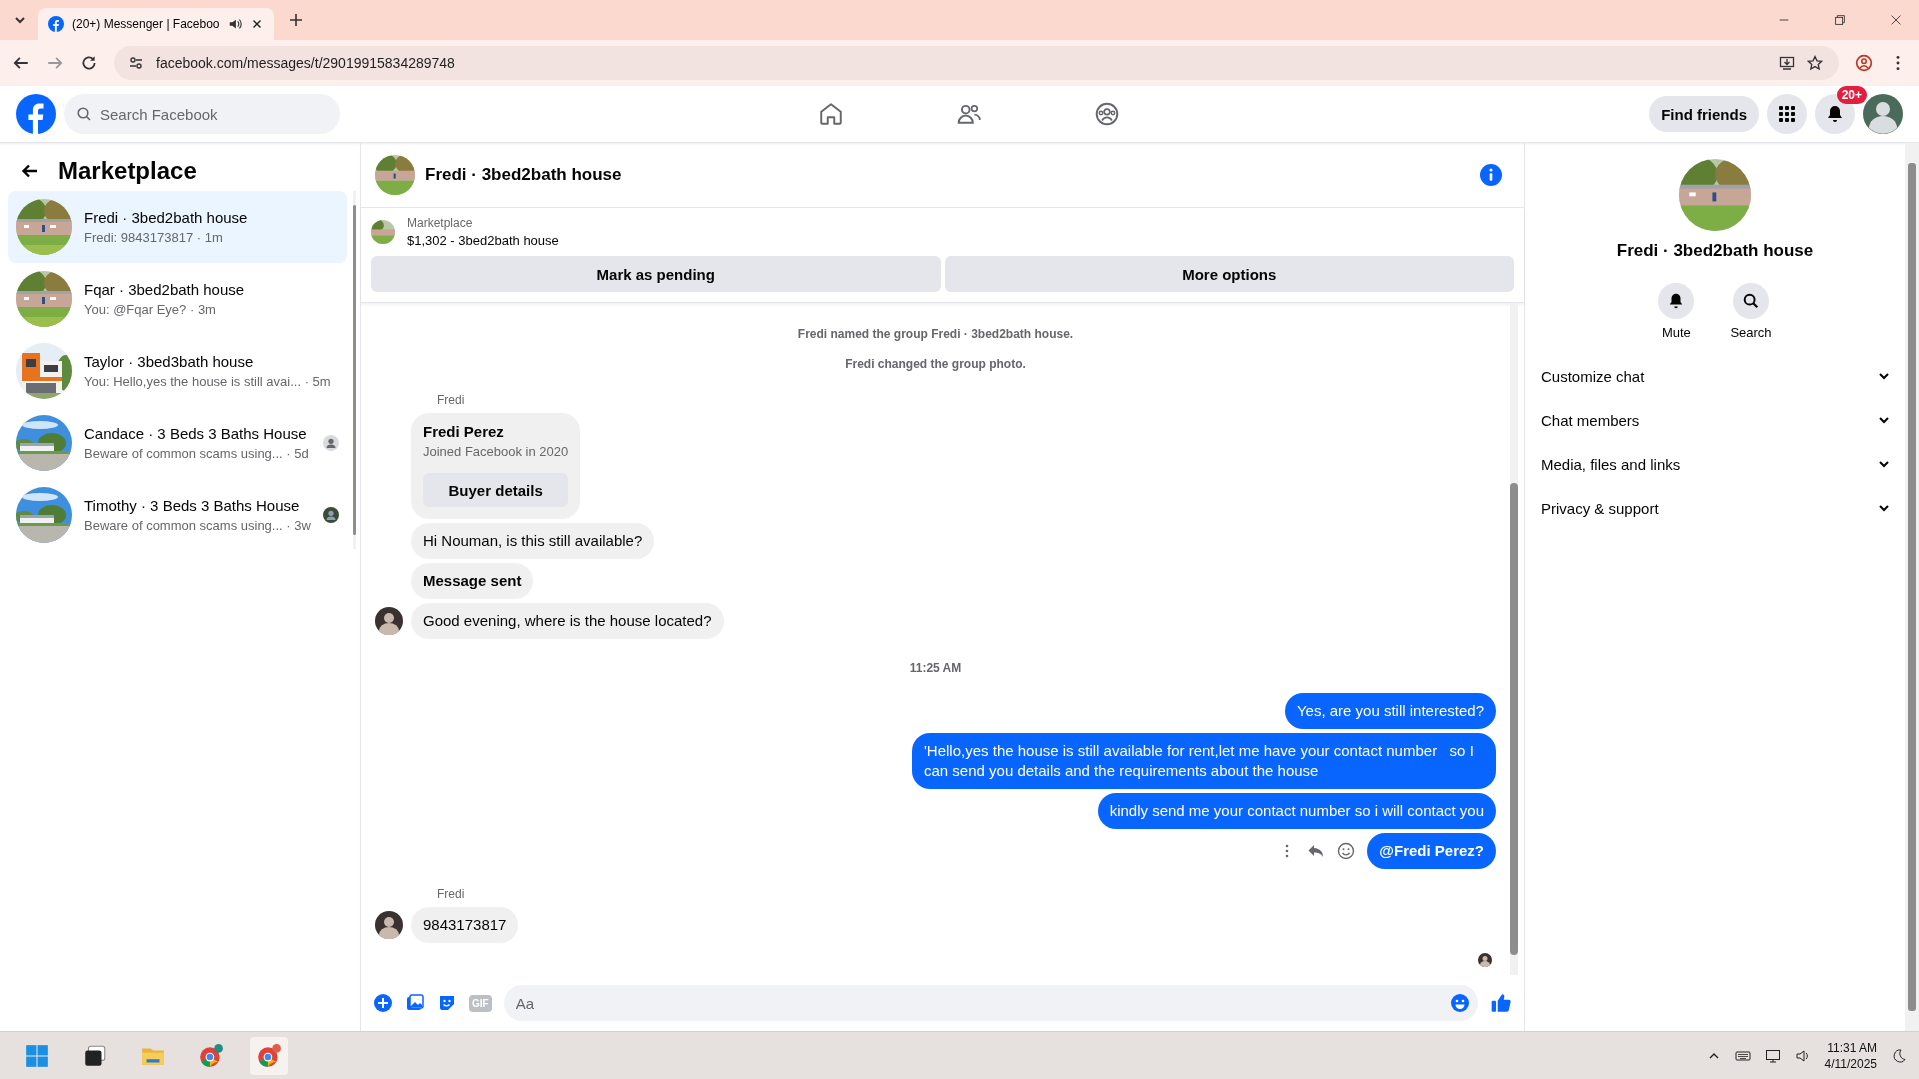 The width and height of the screenshot is (1919, 1079). I want to click on buyer-name: Fredi Perez, so click(464, 431).